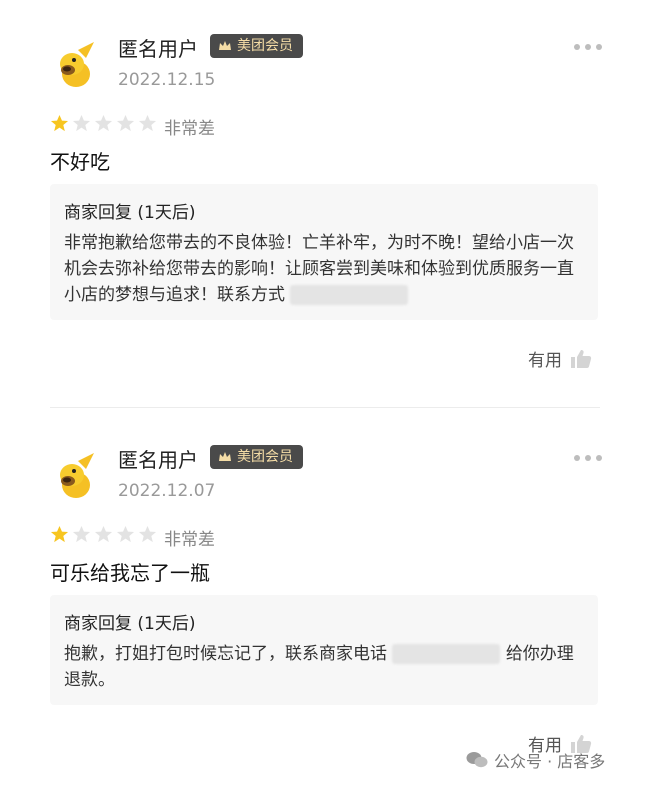 The image size is (649, 786). I want to click on merchant-reply: 商家回复 (1天后) 抱歉，打姐打包时候忘记了，联系商家电话 给你办理退款。, so click(324, 650).